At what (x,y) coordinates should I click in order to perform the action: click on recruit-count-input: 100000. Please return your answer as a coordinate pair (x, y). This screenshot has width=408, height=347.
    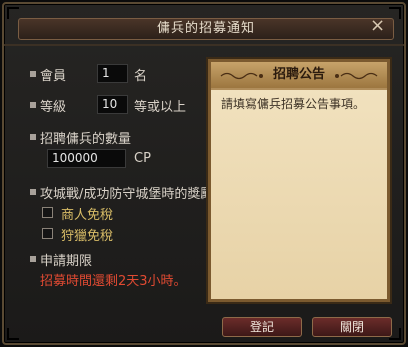
    Looking at the image, I should click on (86, 158).